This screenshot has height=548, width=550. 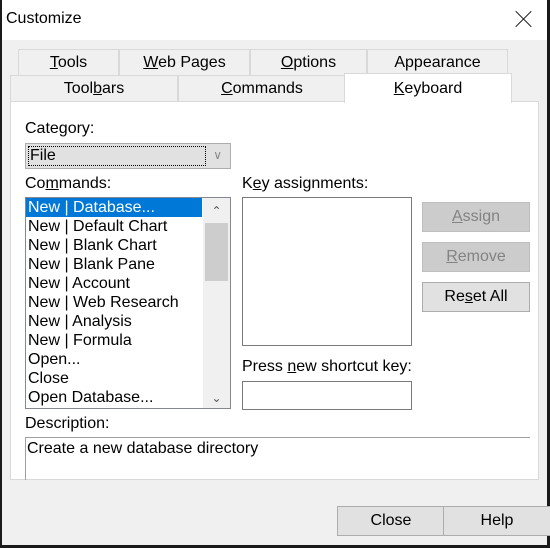 I want to click on tab-commands: Commands, so click(x=262, y=88).